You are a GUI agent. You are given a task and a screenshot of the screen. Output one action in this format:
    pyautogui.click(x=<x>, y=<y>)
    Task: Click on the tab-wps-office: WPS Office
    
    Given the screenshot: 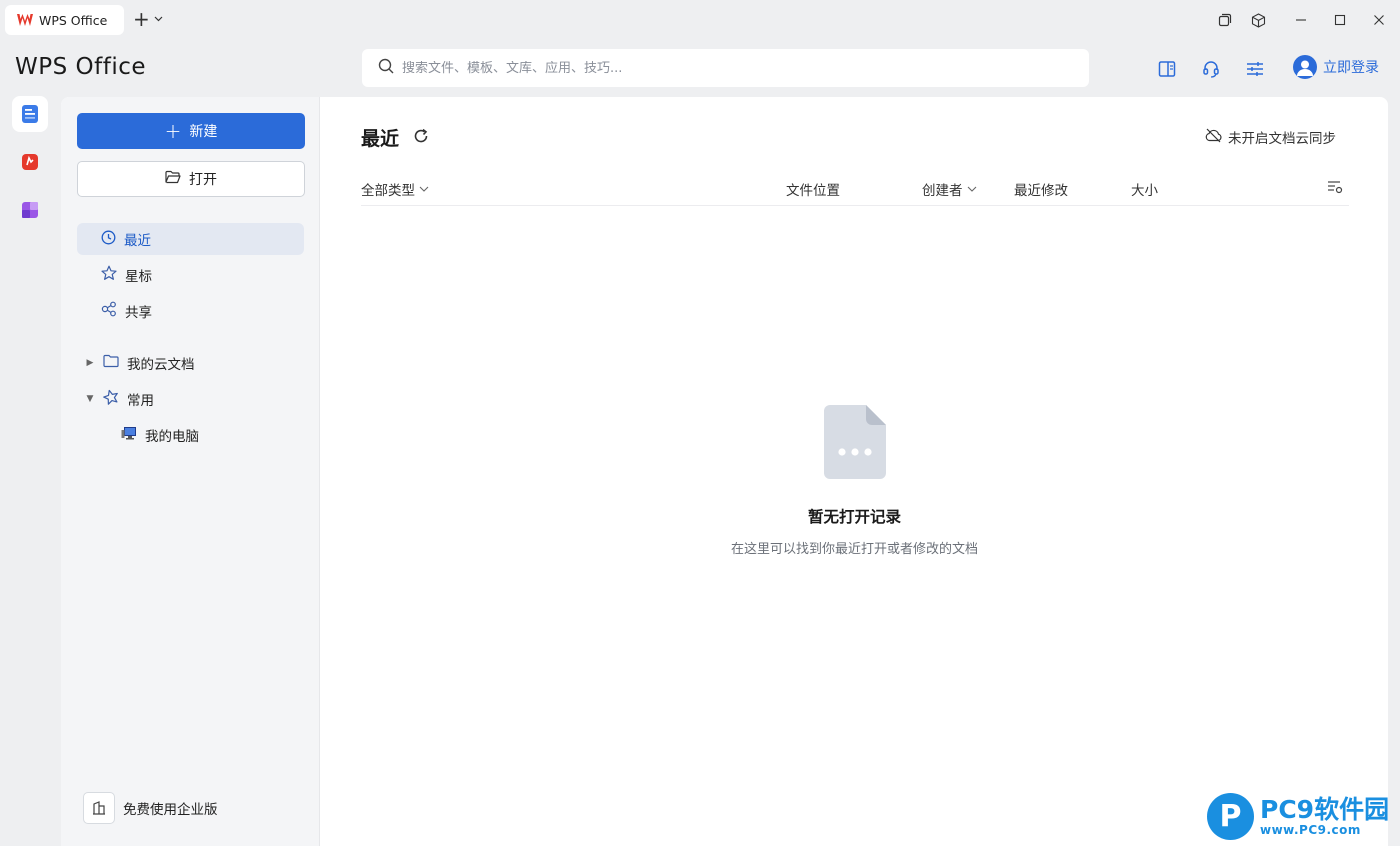 What is the action you would take?
    pyautogui.click(x=64, y=20)
    